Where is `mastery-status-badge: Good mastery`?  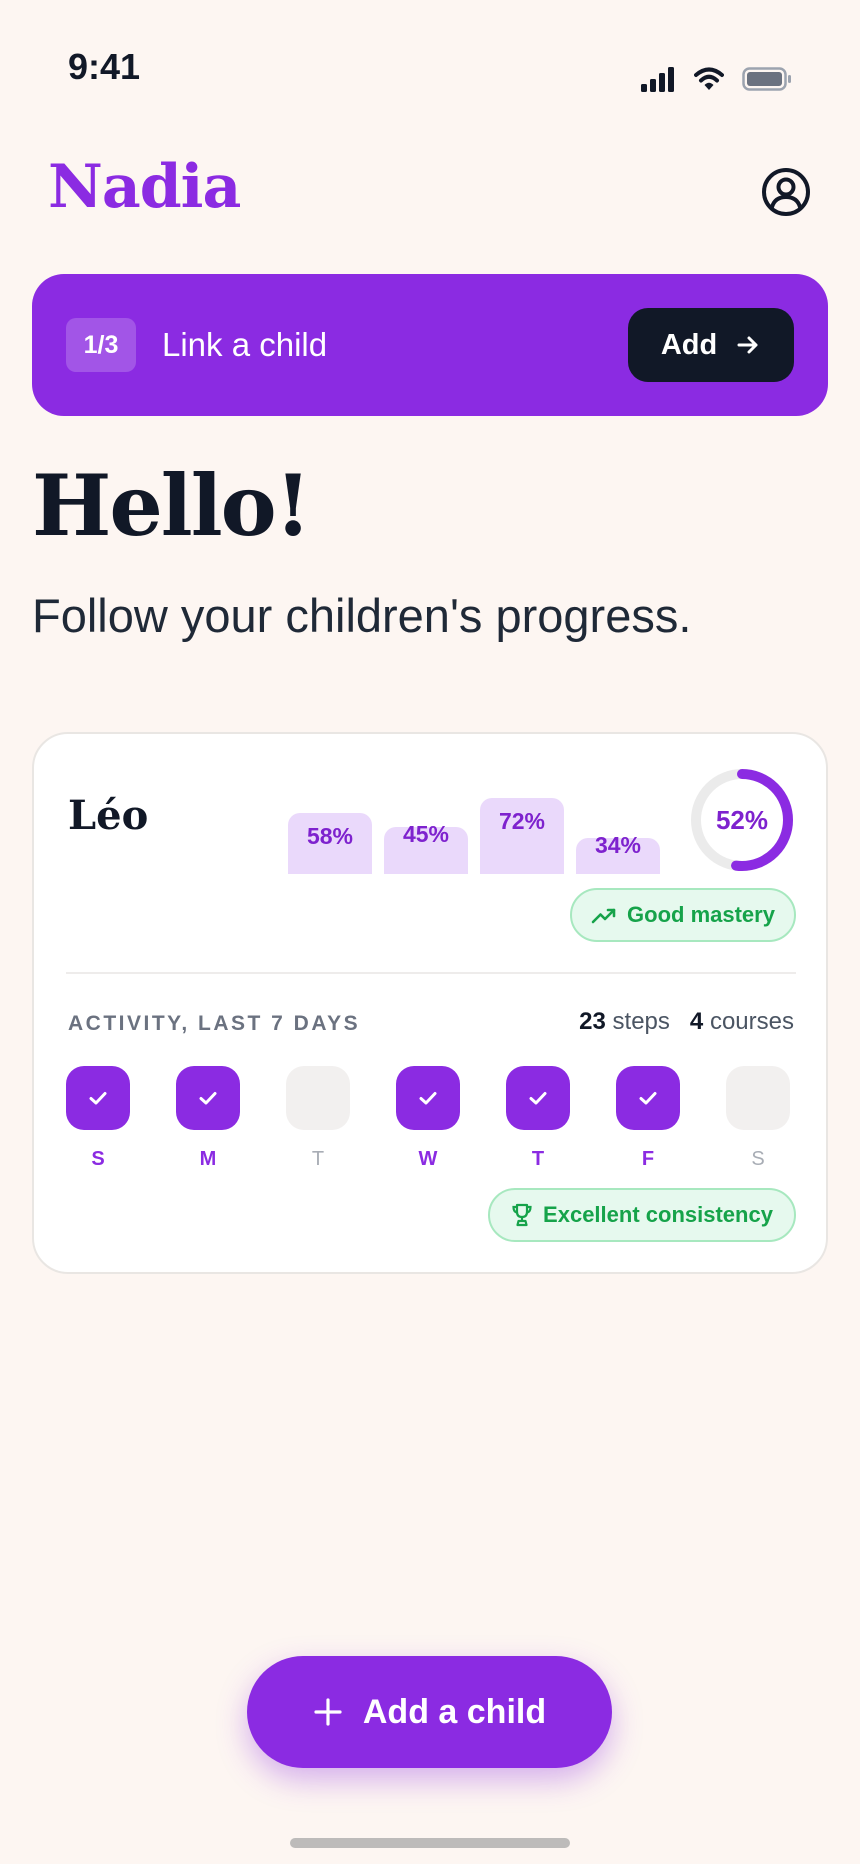 mastery-status-badge: Good mastery is located at coordinates (683, 915).